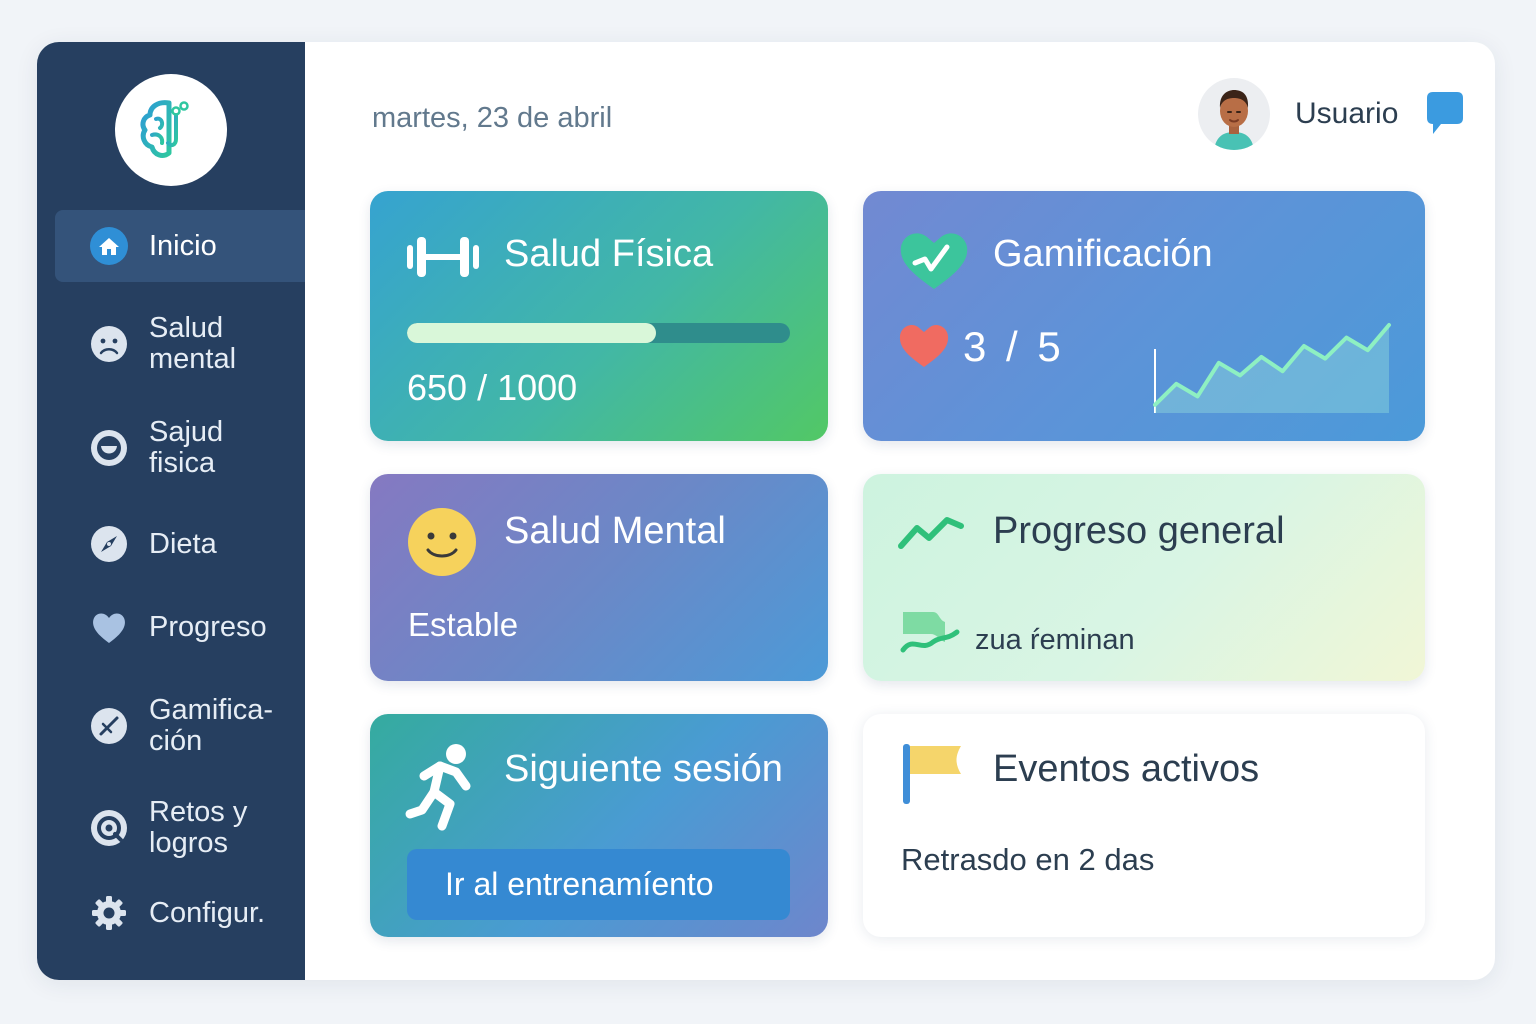 This screenshot has width=1536, height=1024. I want to click on sidebar-item-label: Salud mental, so click(193, 343).